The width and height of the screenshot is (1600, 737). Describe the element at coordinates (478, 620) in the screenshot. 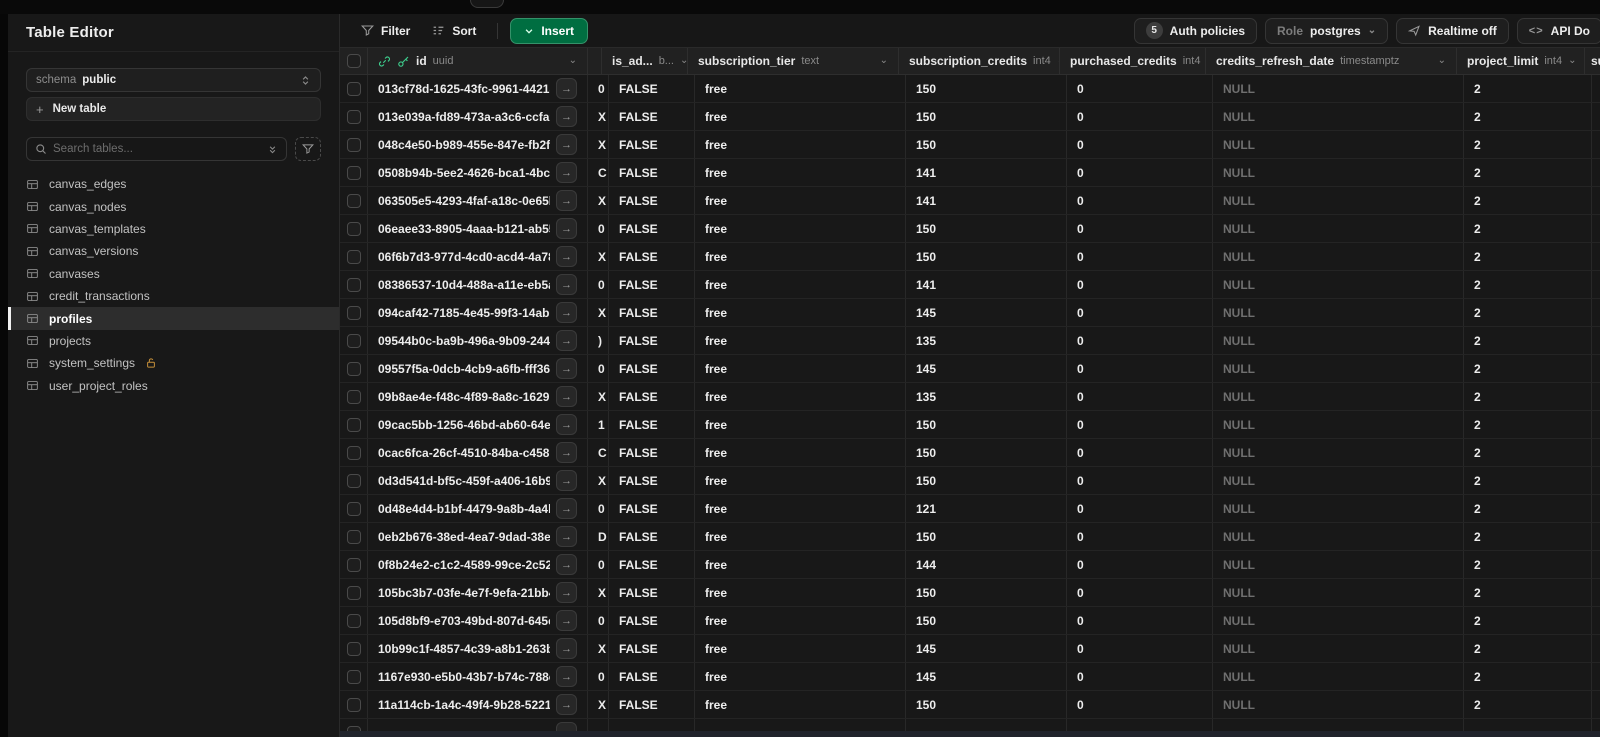

I see `cell-id: 105d8bf9-e703-49bd-807d-645e... →` at that location.